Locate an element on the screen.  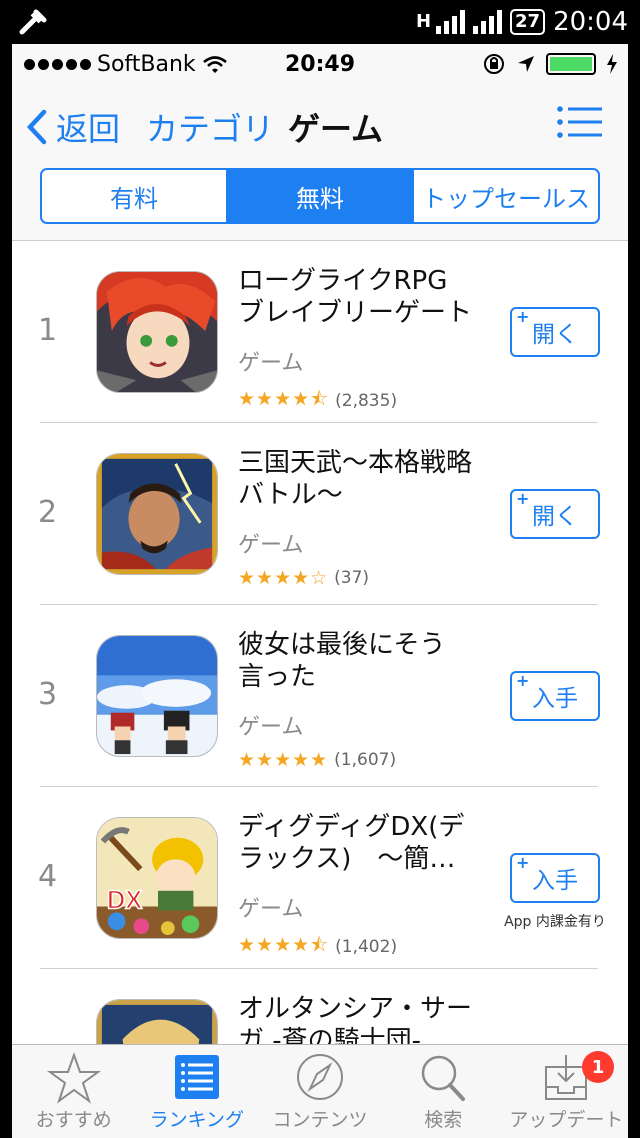
ios-battery-icon is located at coordinates (571, 64).